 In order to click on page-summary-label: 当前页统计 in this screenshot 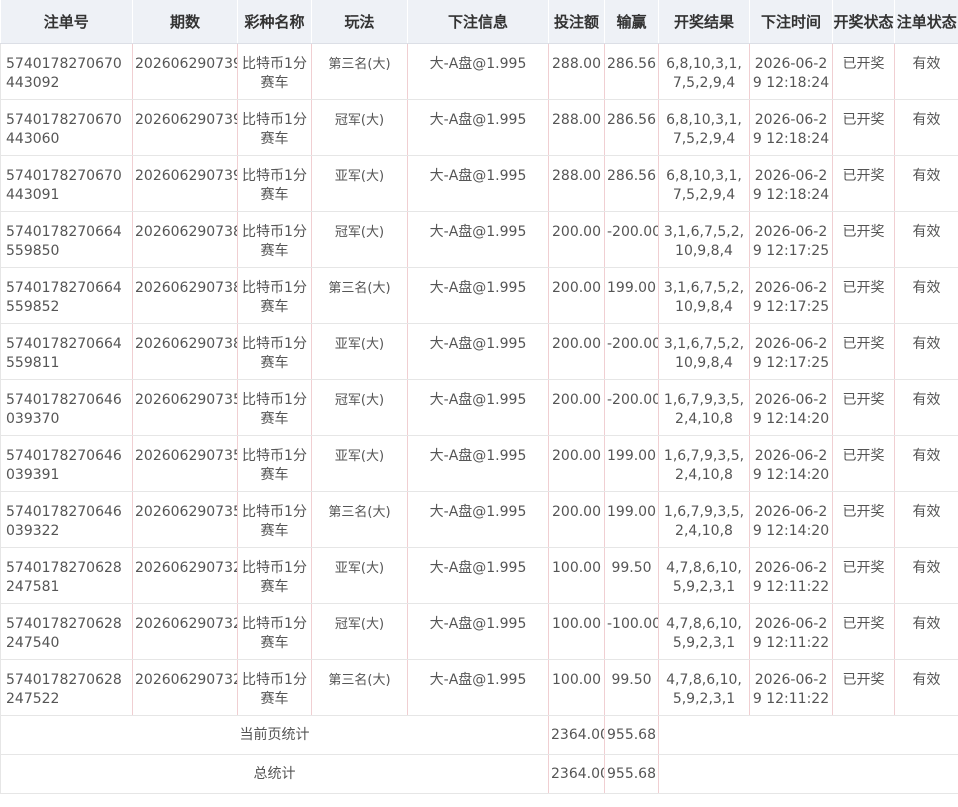, I will do `click(274, 735)`.